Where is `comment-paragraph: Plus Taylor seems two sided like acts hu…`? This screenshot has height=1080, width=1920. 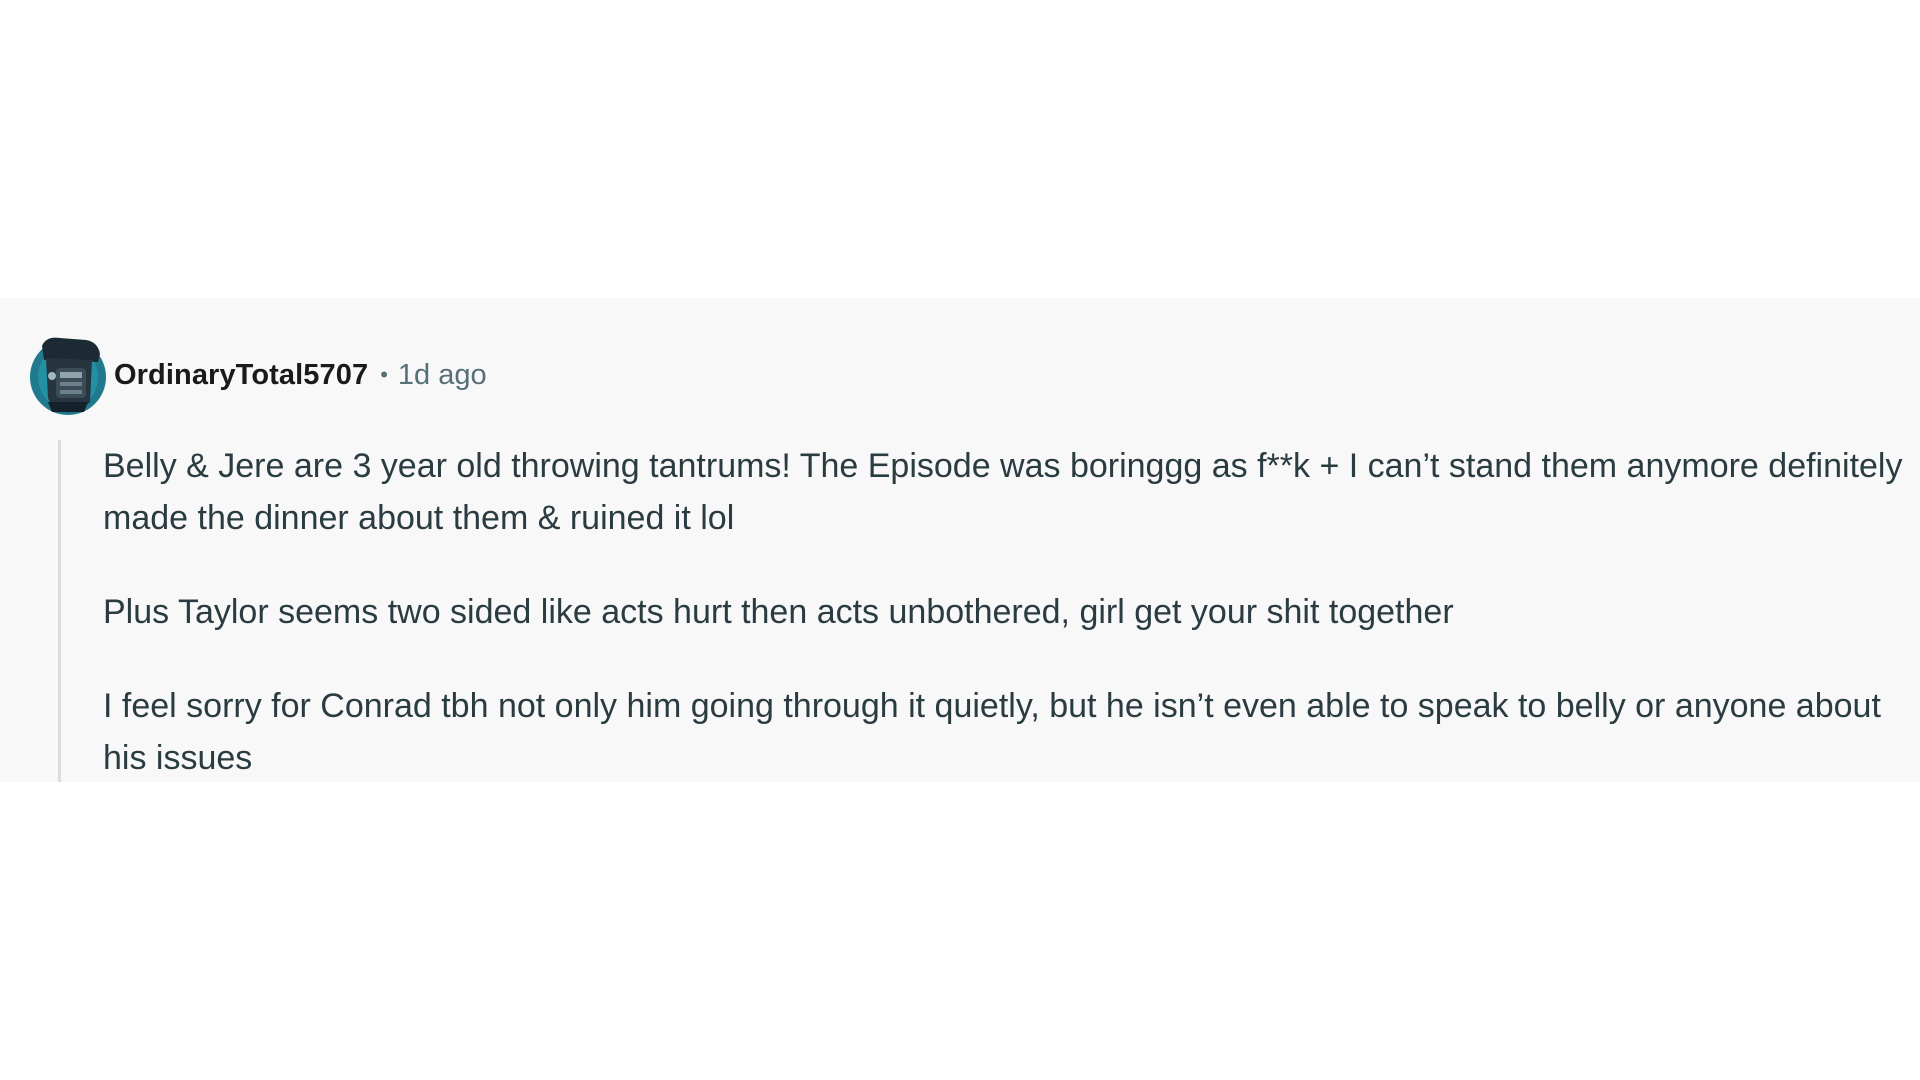
comment-paragraph: Plus Taylor seems two sided like acts hu… is located at coordinates (778, 612).